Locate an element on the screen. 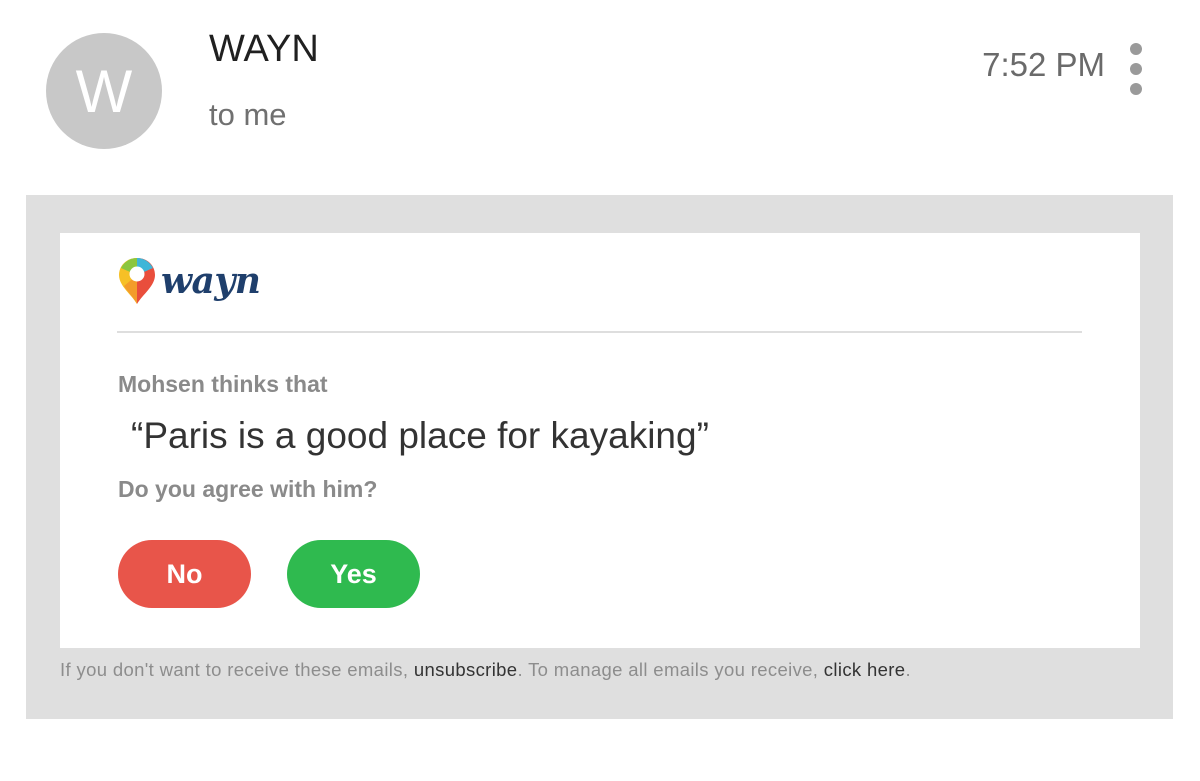 The image size is (1200, 781). more-vertical-icon is located at coordinates (1136, 69).